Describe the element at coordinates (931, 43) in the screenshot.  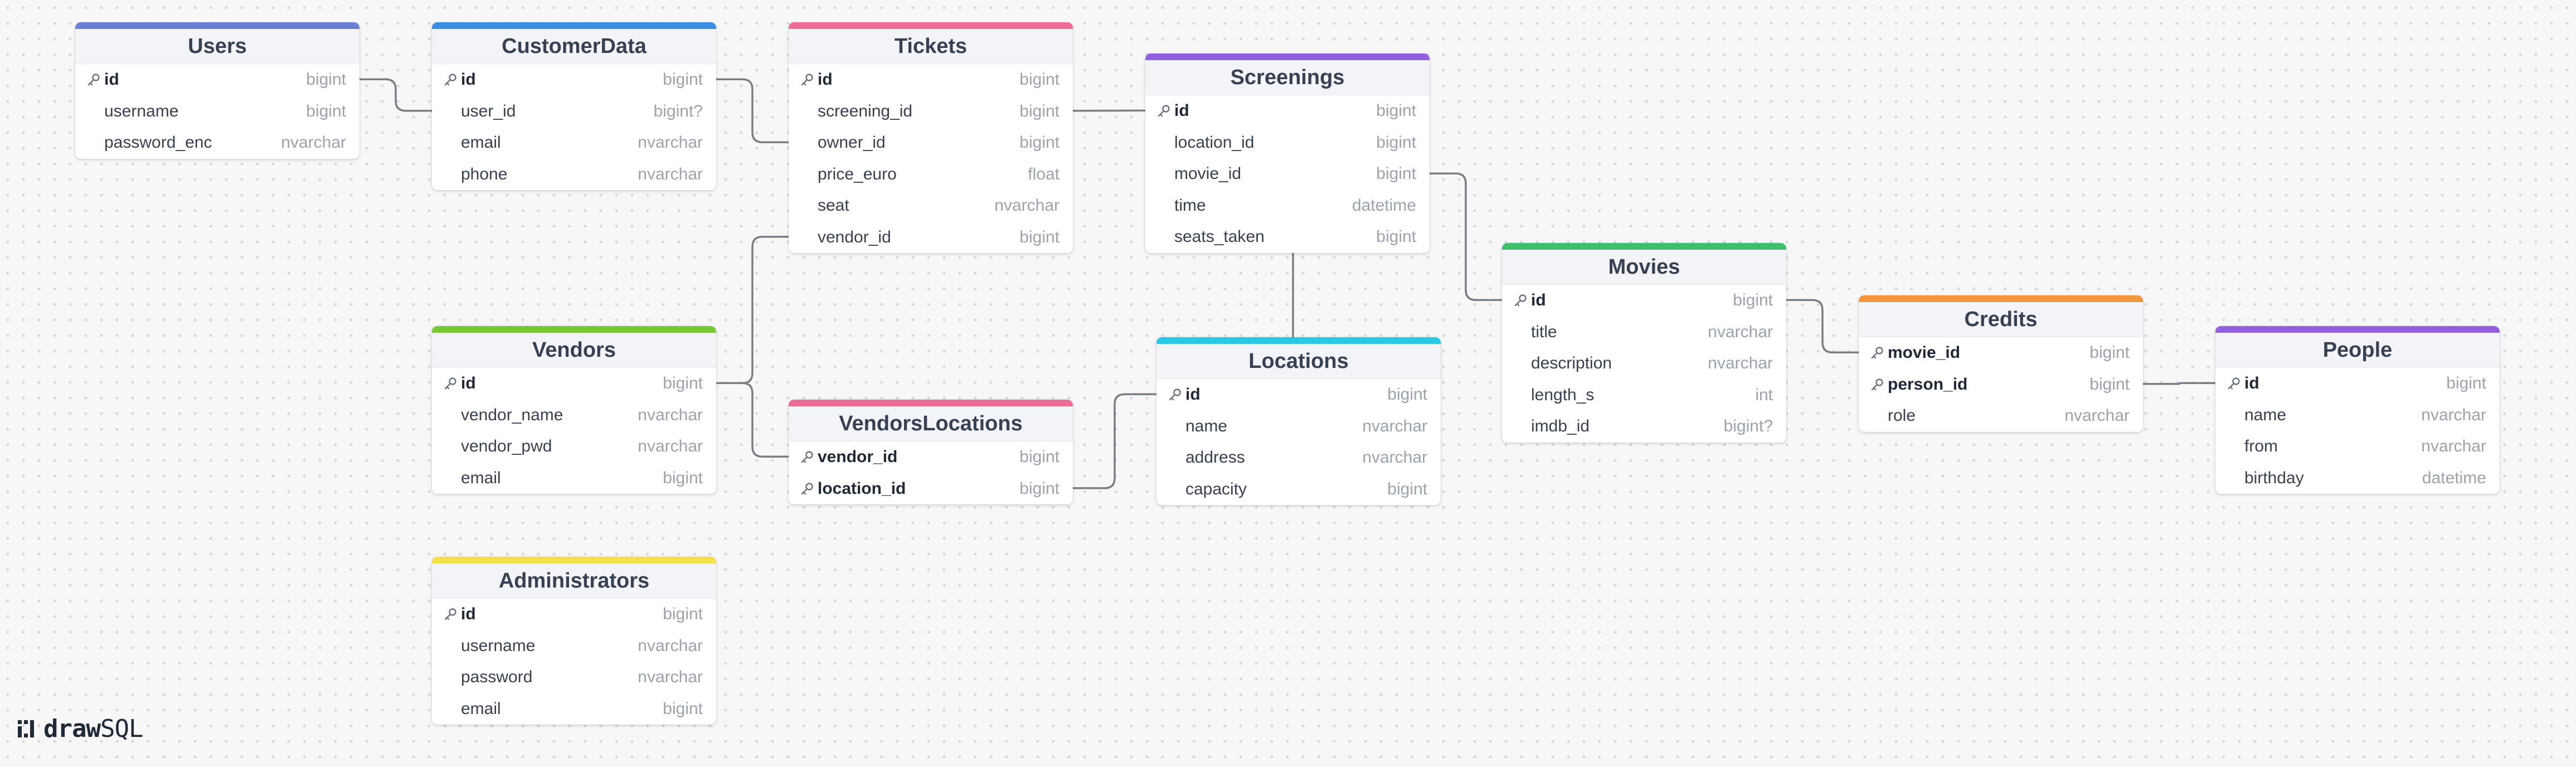
I see `table-header: Tickets` at that location.